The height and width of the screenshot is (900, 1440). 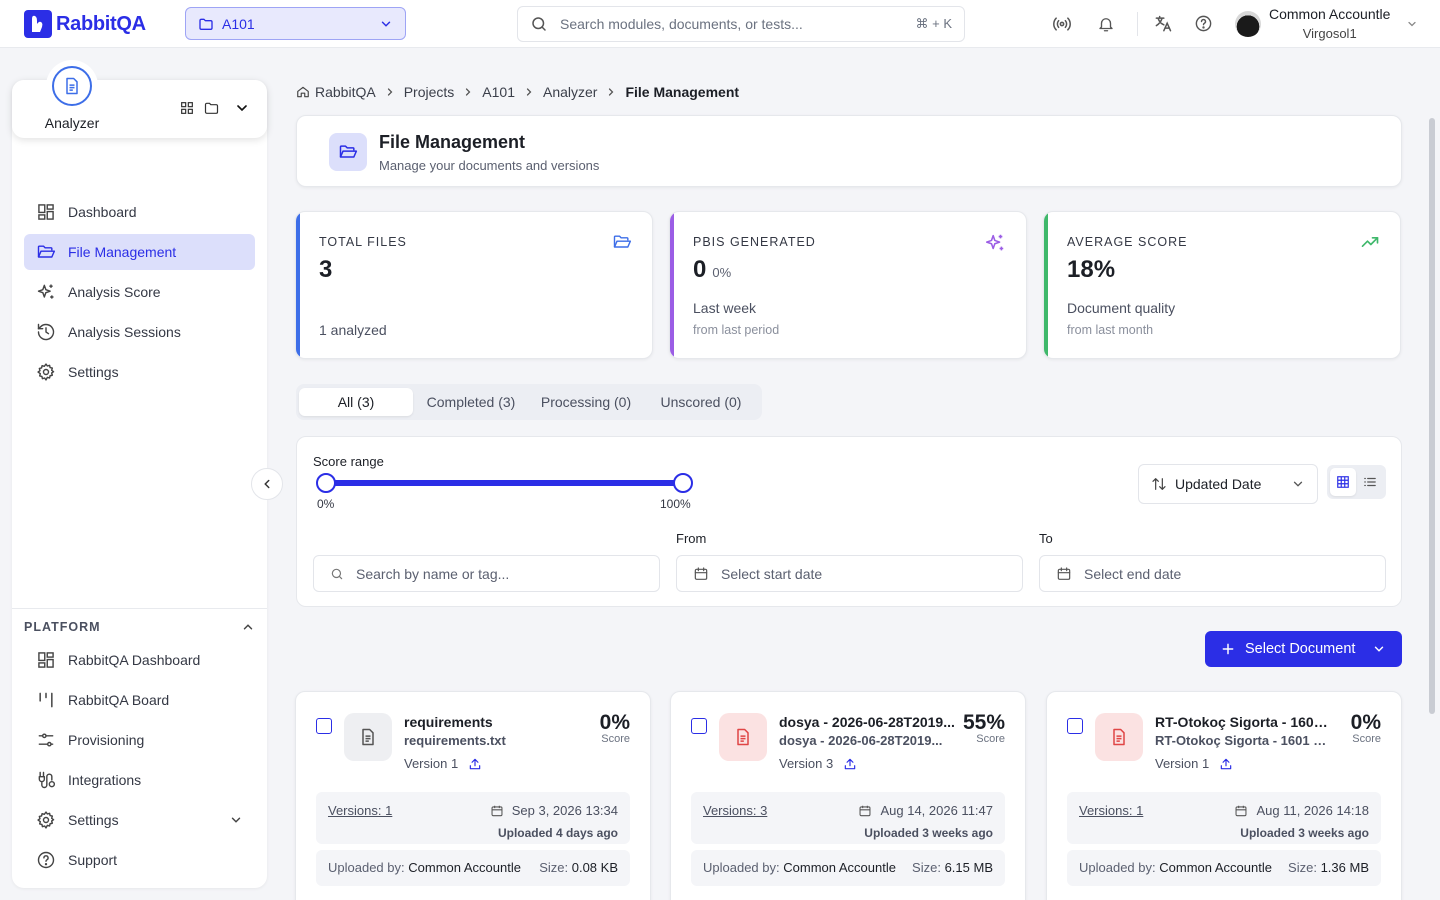 I want to click on module-label: Analyzer, so click(x=72, y=123).